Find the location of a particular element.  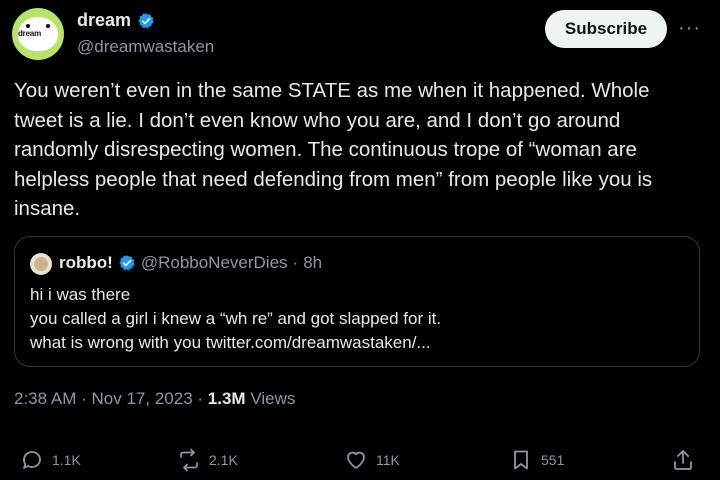

share-icon is located at coordinates (683, 460).